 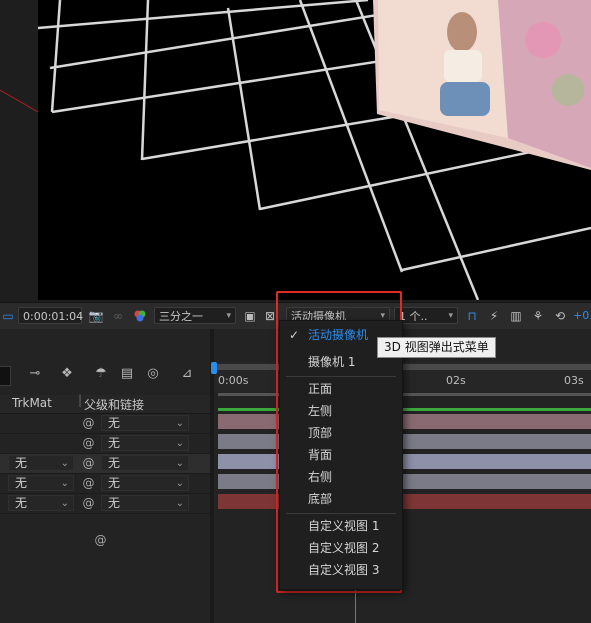 I want to click on menu-item-custom-view-2: 自定义视图 2, so click(x=341, y=548).